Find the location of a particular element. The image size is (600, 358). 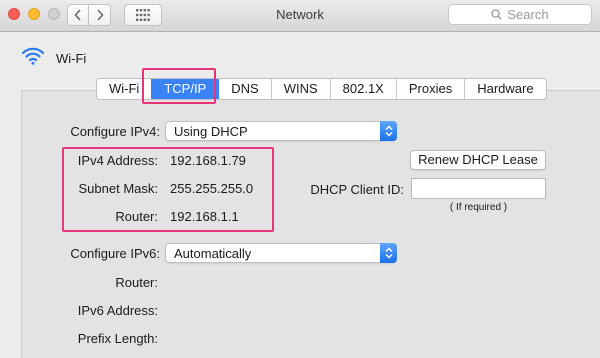

configure-ipv6-value: Automatically is located at coordinates (213, 253).